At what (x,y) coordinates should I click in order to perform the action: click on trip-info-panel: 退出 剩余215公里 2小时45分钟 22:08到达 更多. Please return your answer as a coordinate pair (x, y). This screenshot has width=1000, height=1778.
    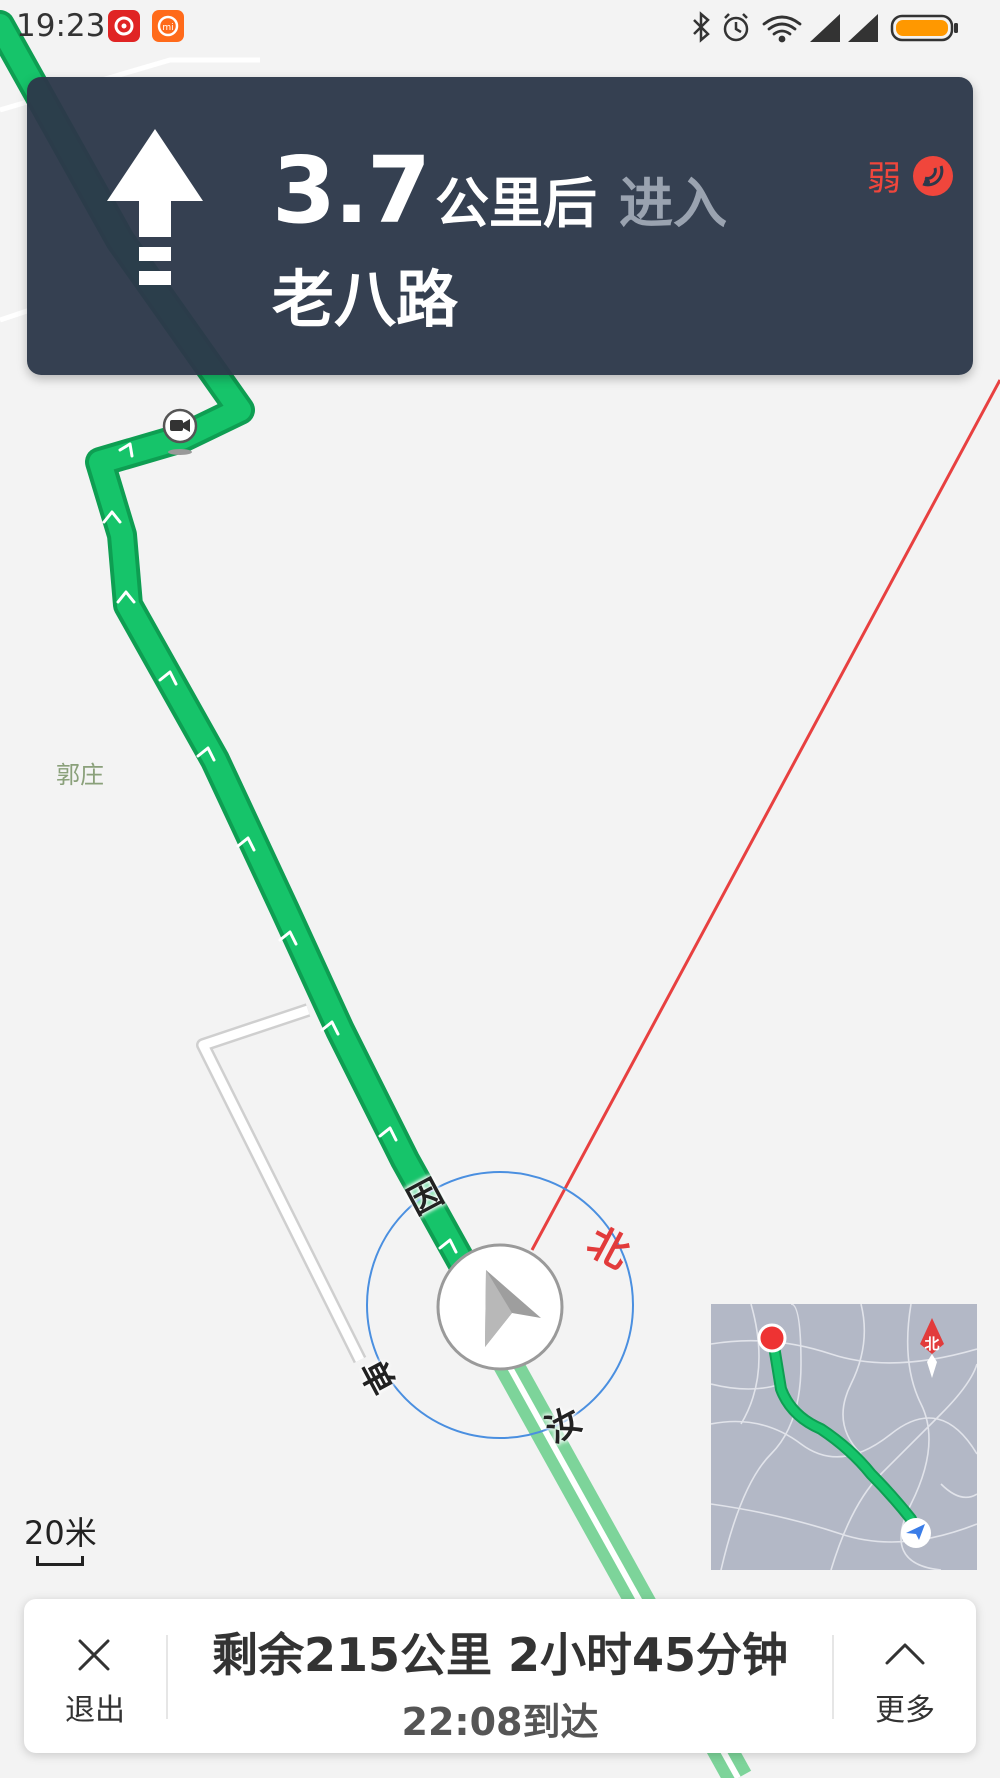
    Looking at the image, I should click on (500, 1676).